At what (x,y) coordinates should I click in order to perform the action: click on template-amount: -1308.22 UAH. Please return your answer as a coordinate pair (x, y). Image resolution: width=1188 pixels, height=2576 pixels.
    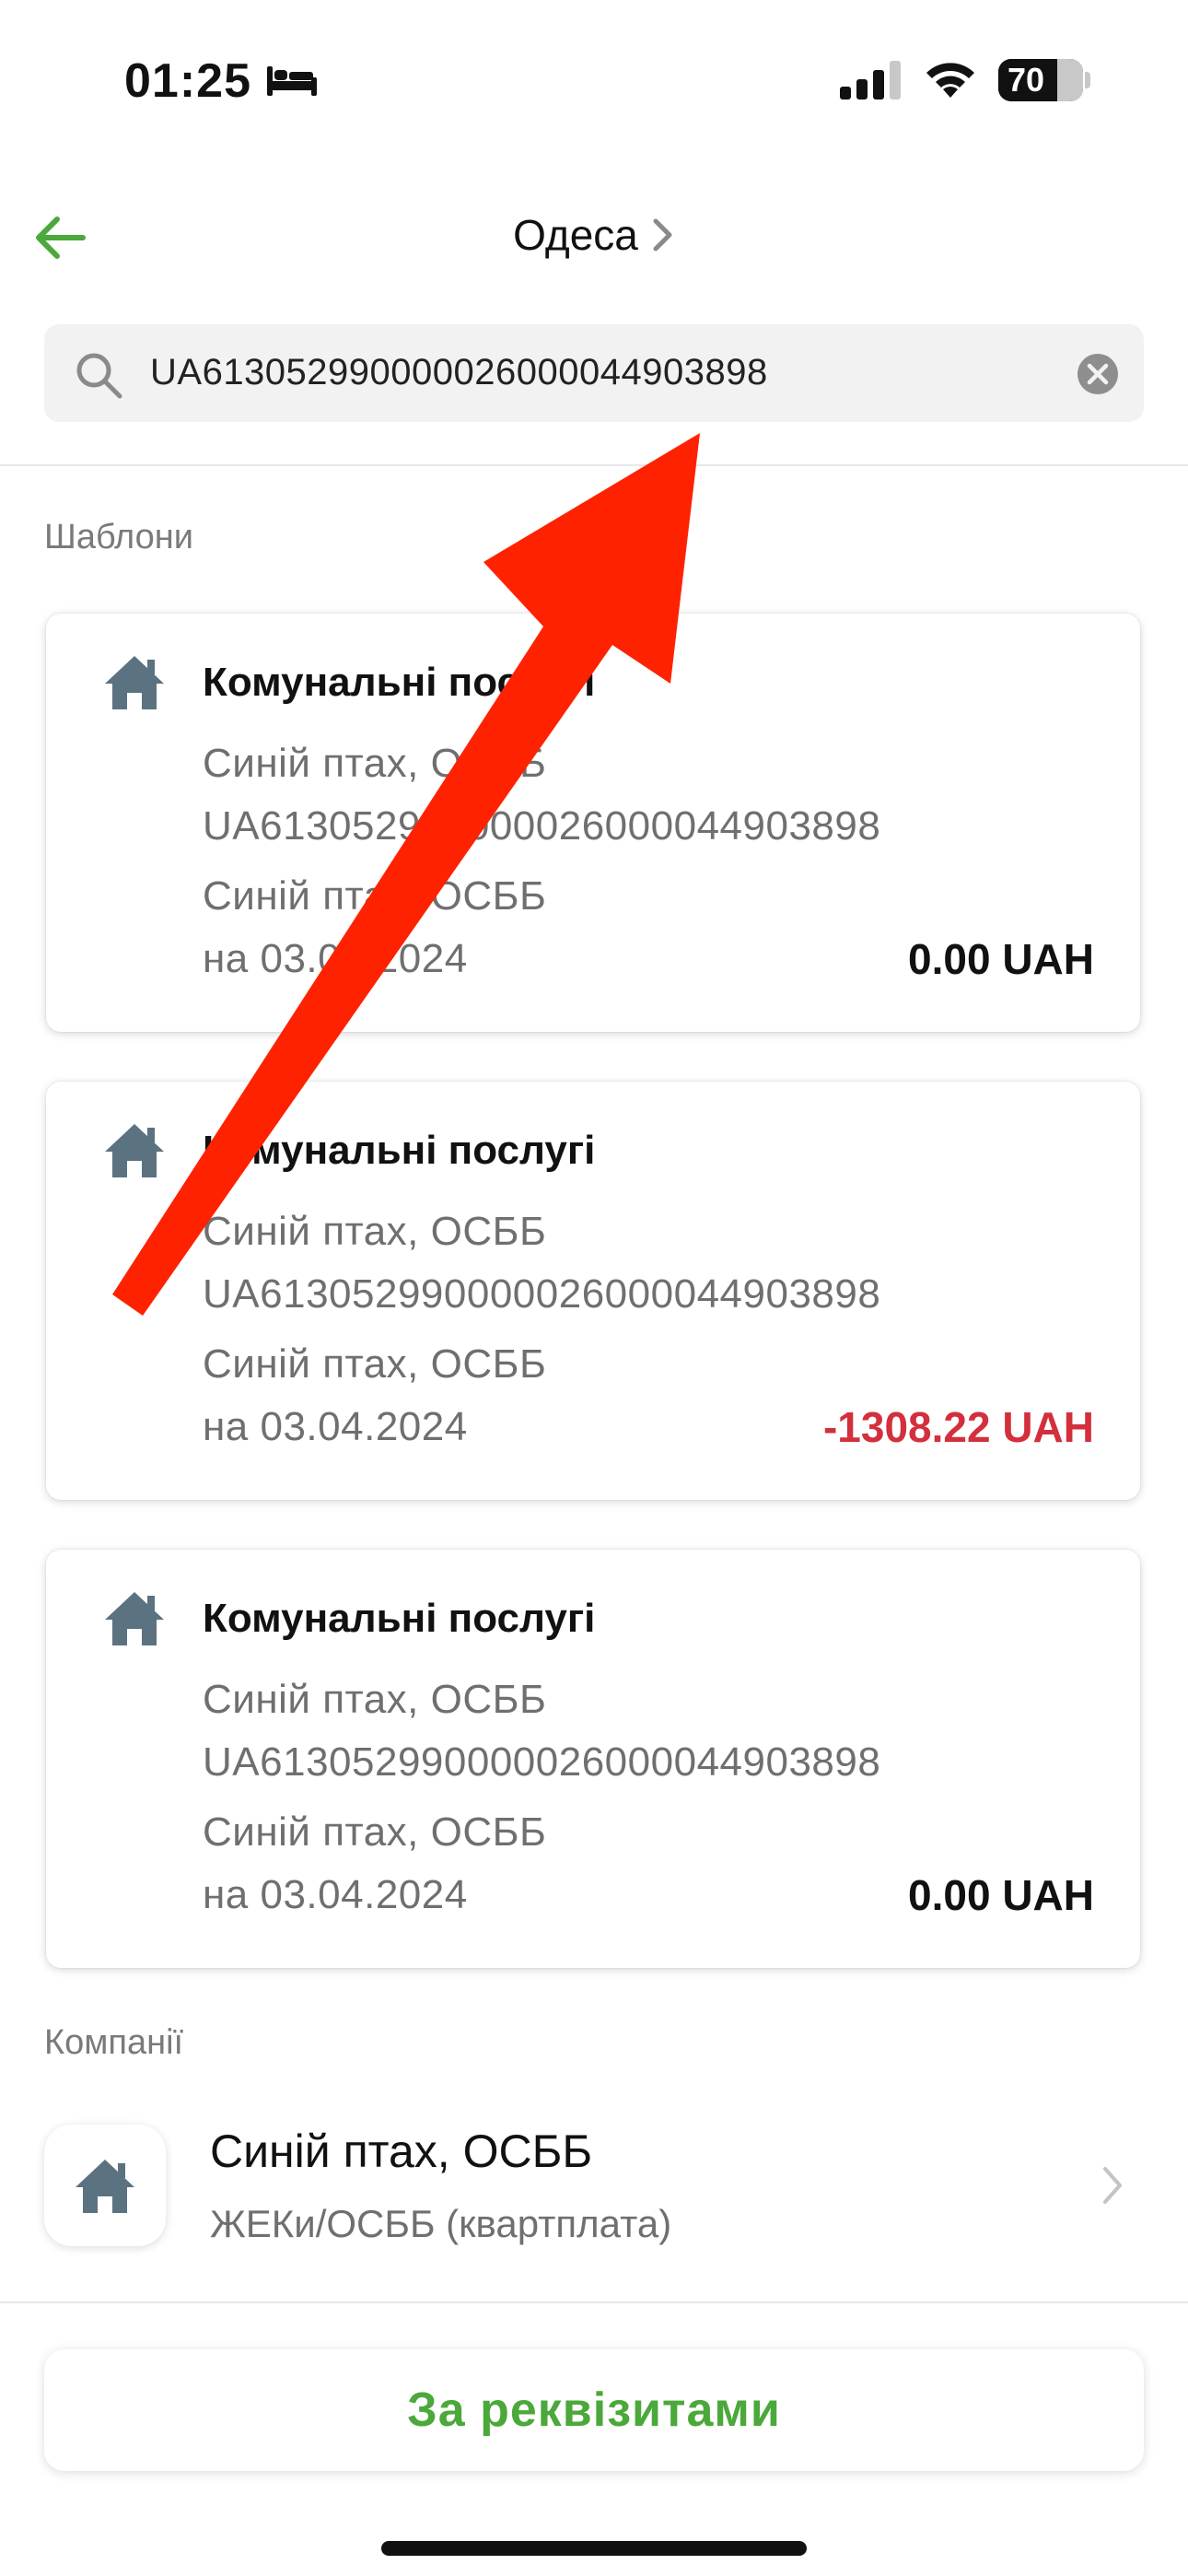
    Looking at the image, I should click on (958, 1427).